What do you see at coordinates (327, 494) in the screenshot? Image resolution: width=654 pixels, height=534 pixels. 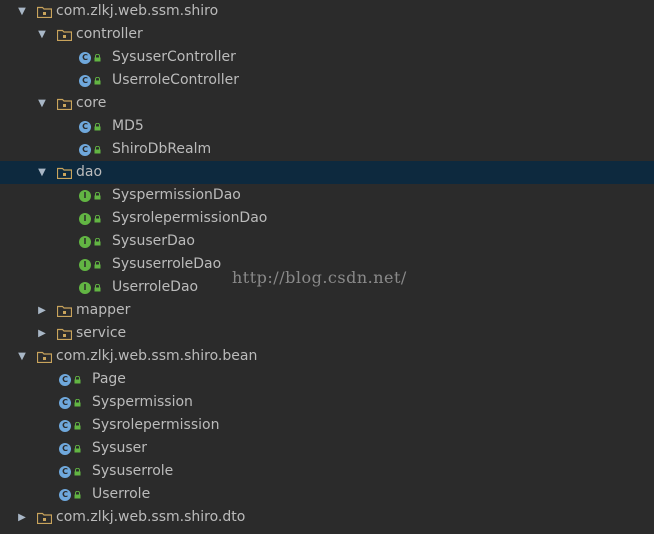 I see `tree-leaf-class: C Userrole` at bounding box center [327, 494].